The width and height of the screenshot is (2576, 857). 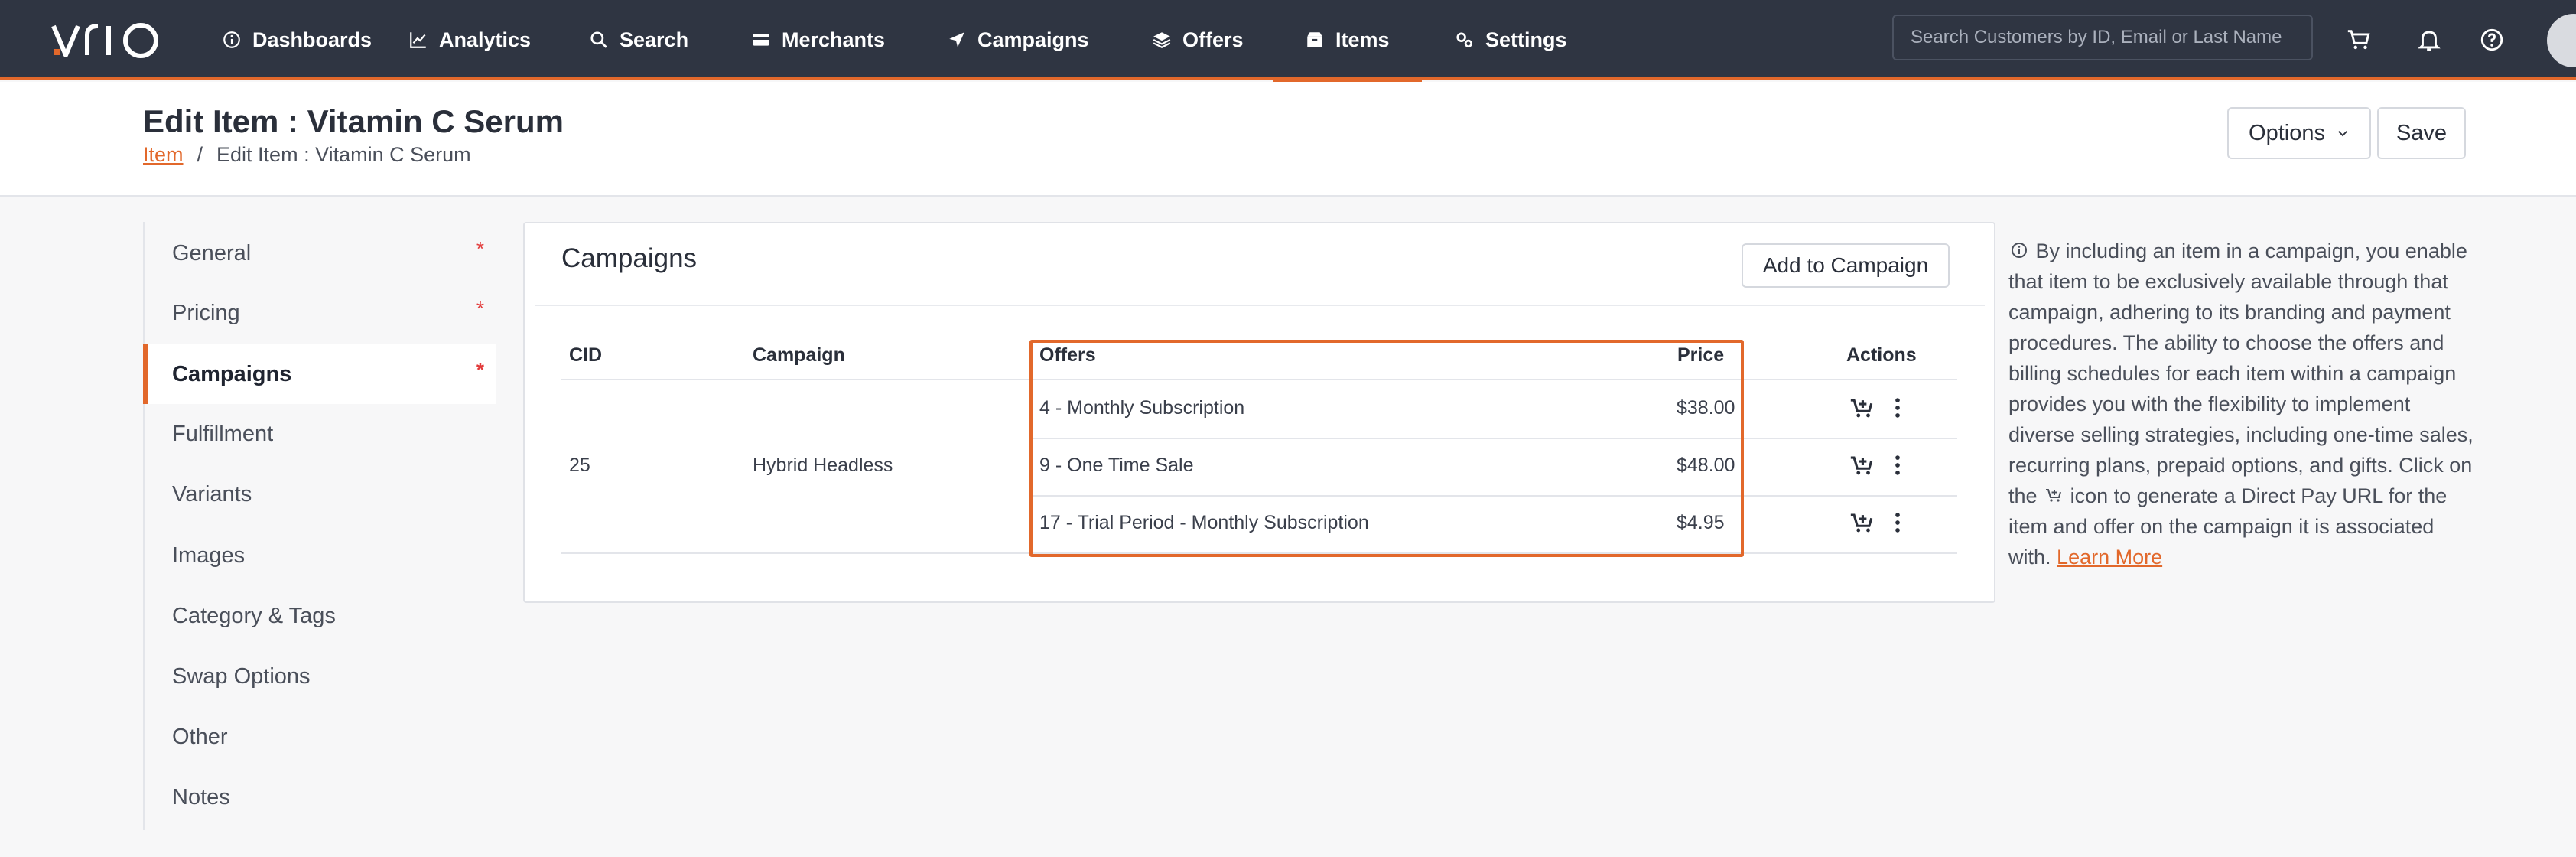 What do you see at coordinates (320, 434) in the screenshot?
I see `sidebar-item-fulfillment: Fulfillment` at bounding box center [320, 434].